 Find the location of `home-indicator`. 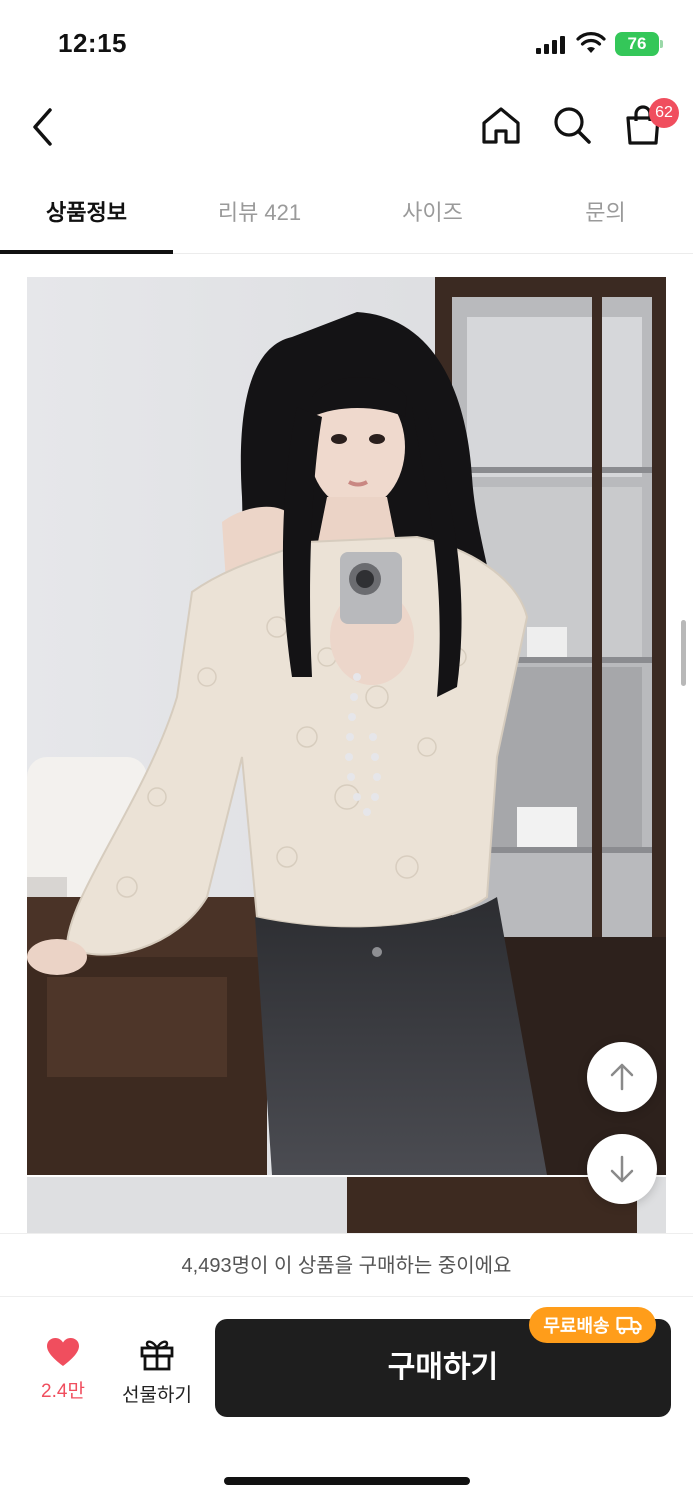

home-indicator is located at coordinates (347, 1481).